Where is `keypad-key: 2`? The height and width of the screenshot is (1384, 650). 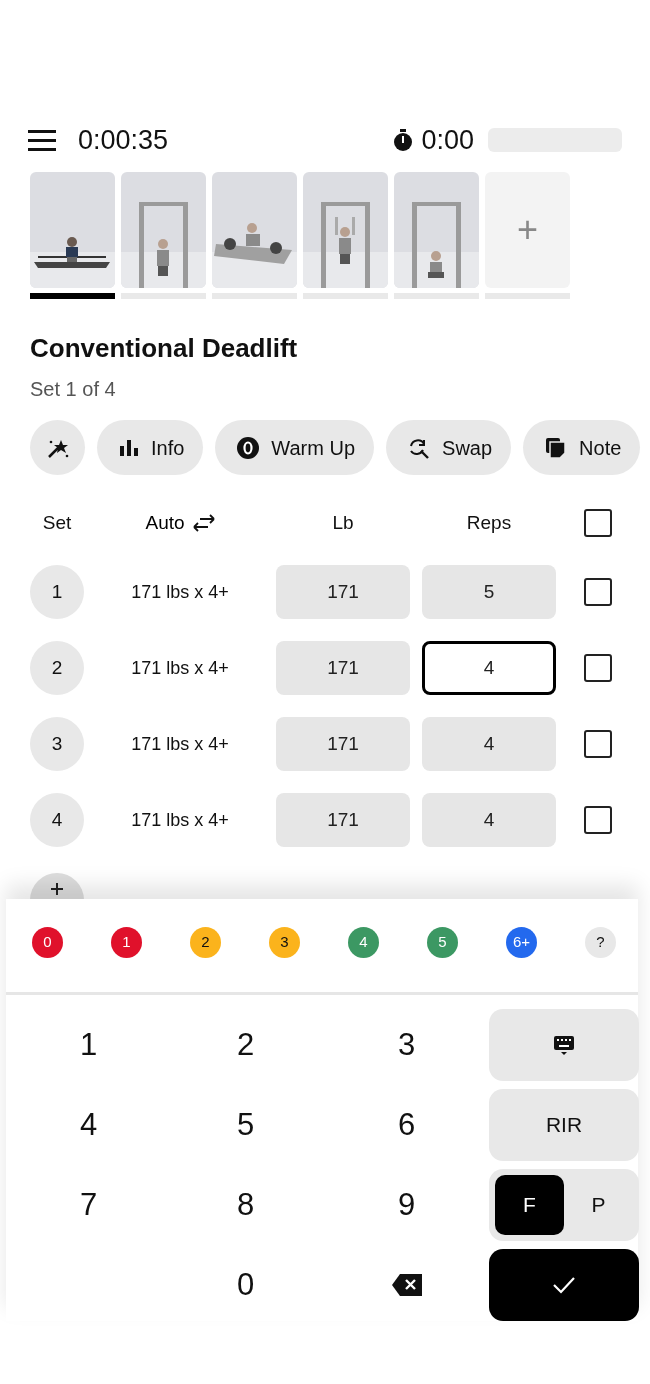
keypad-key: 2 is located at coordinates (245, 1045).